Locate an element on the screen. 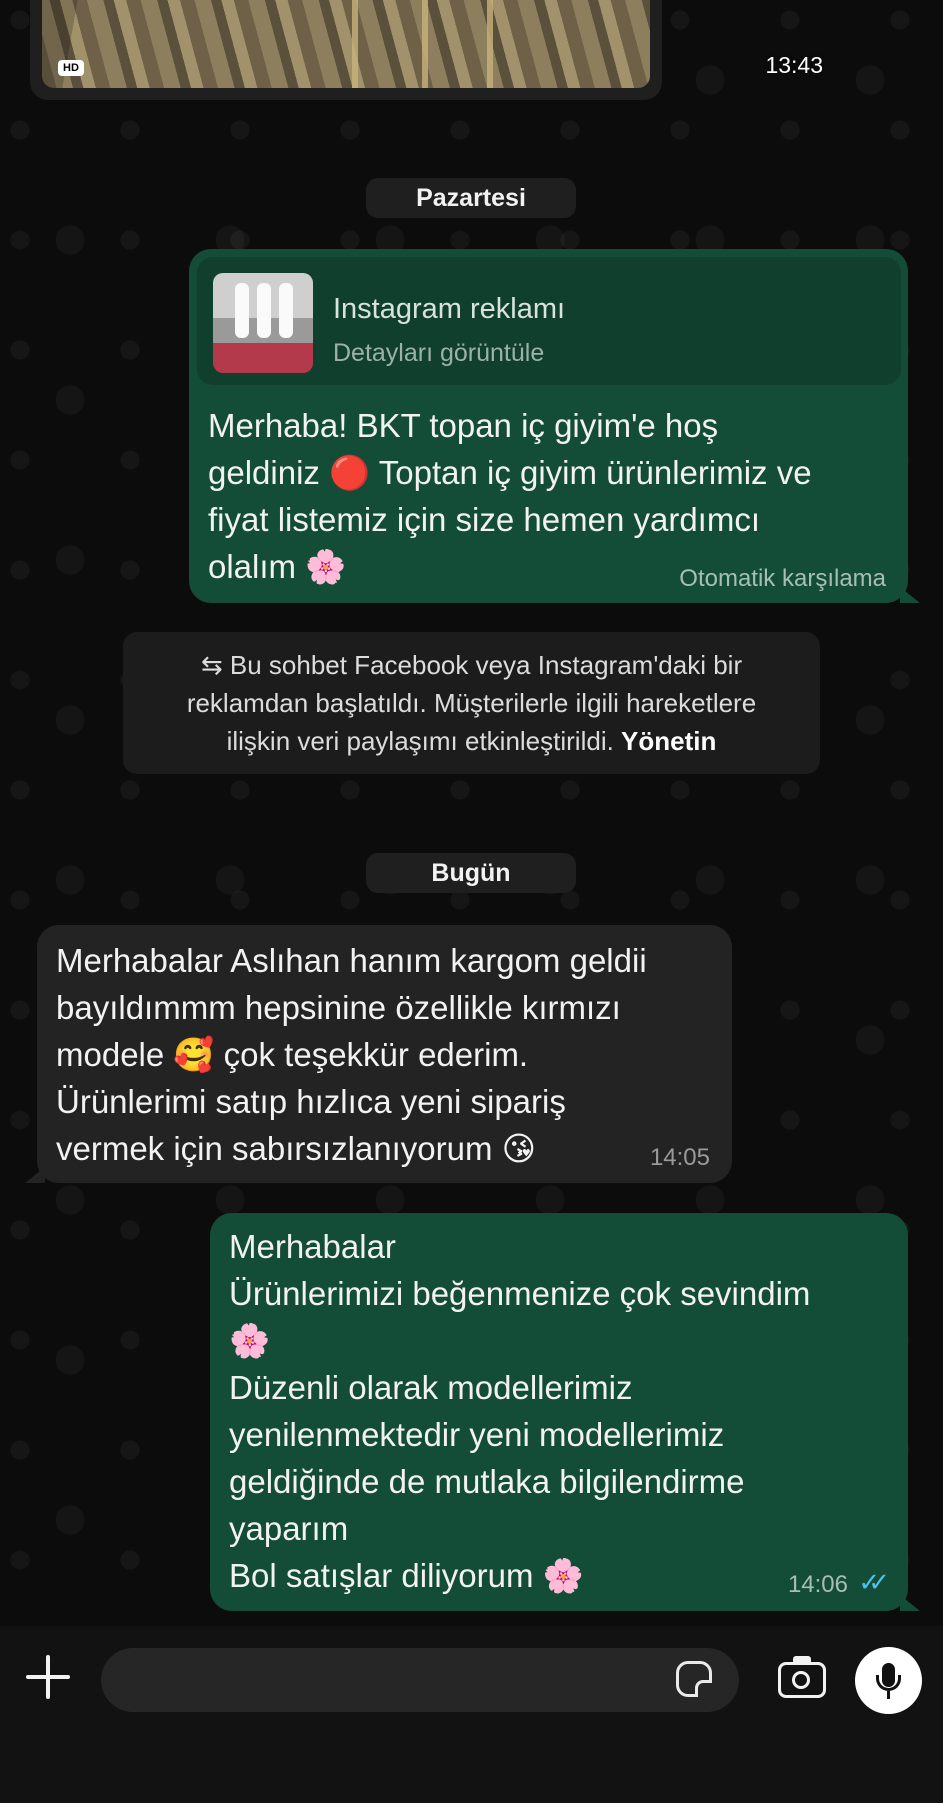 This screenshot has width=943, height=1803. read-receipt-icon: ✓✓ is located at coordinates (873, 1582).